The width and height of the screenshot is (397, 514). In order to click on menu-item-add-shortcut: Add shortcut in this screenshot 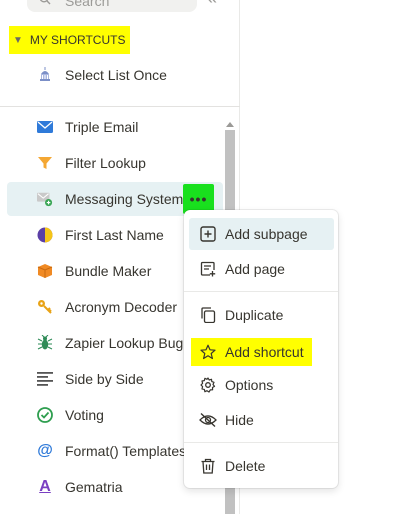, I will do `click(261, 352)`.